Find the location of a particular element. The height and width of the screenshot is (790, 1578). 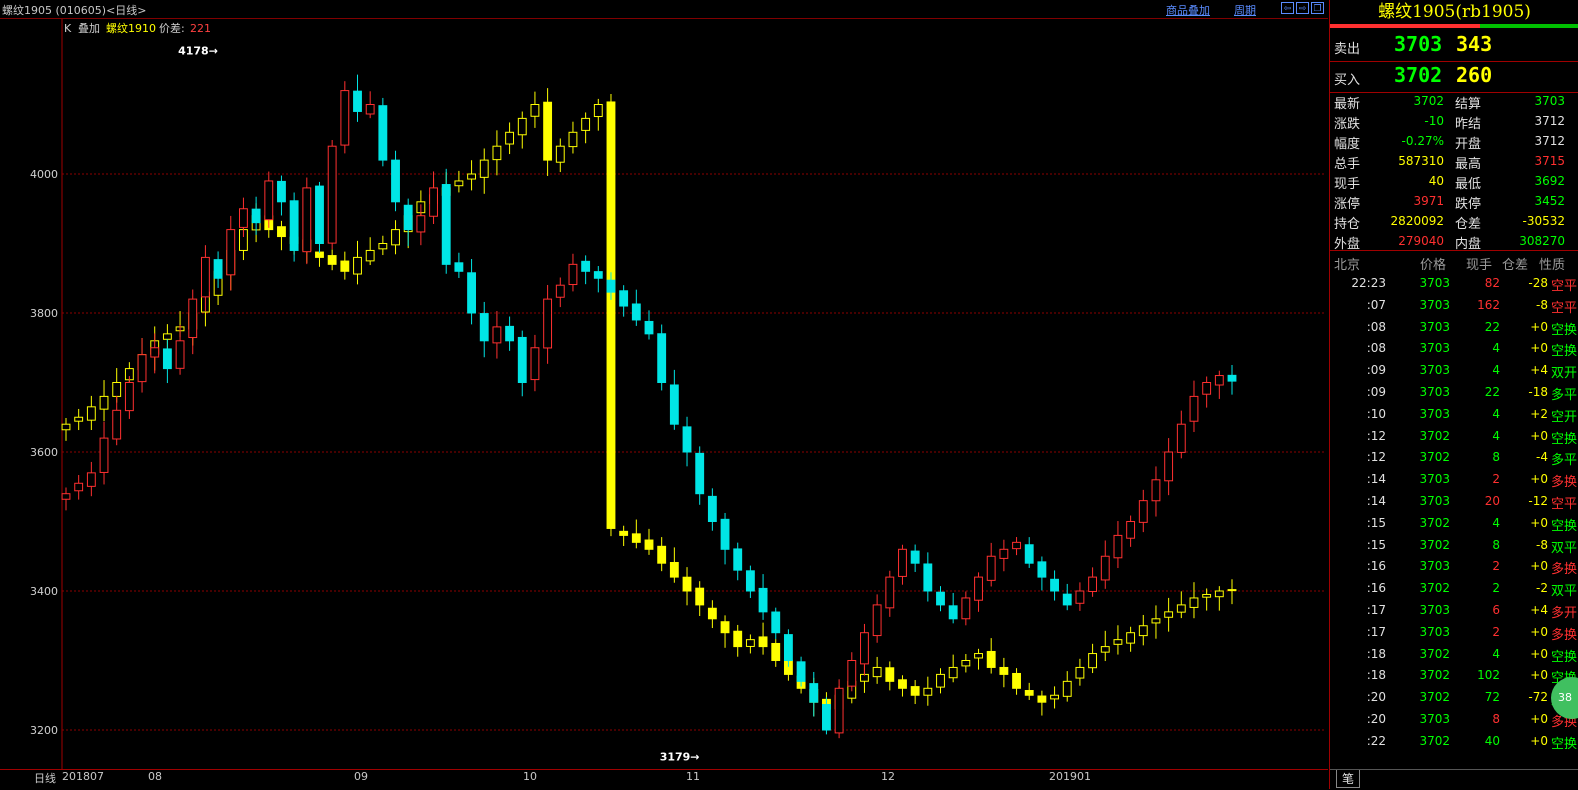

trade-row: :14 3703 2 +0 多换 is located at coordinates (1454, 480).